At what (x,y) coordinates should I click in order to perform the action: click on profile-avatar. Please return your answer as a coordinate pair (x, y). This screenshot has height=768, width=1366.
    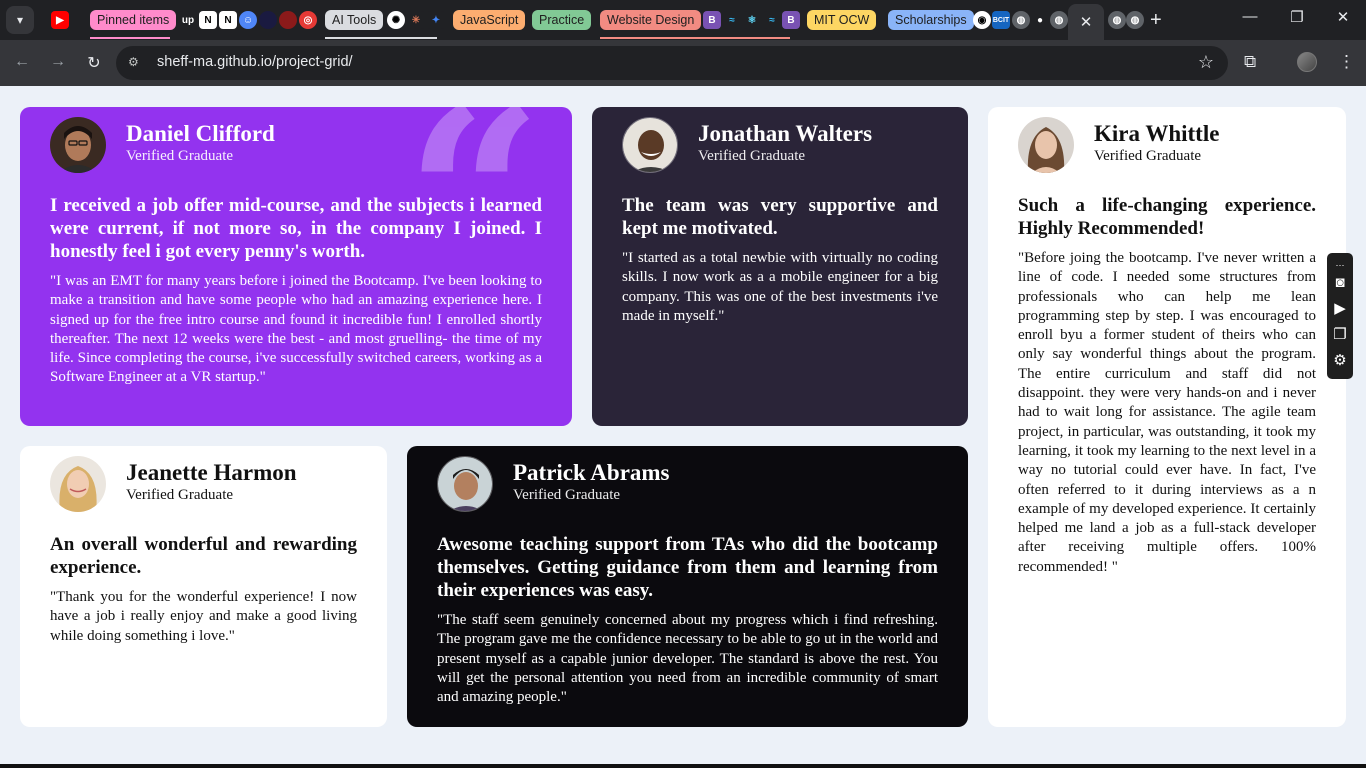
    Looking at the image, I should click on (1307, 62).